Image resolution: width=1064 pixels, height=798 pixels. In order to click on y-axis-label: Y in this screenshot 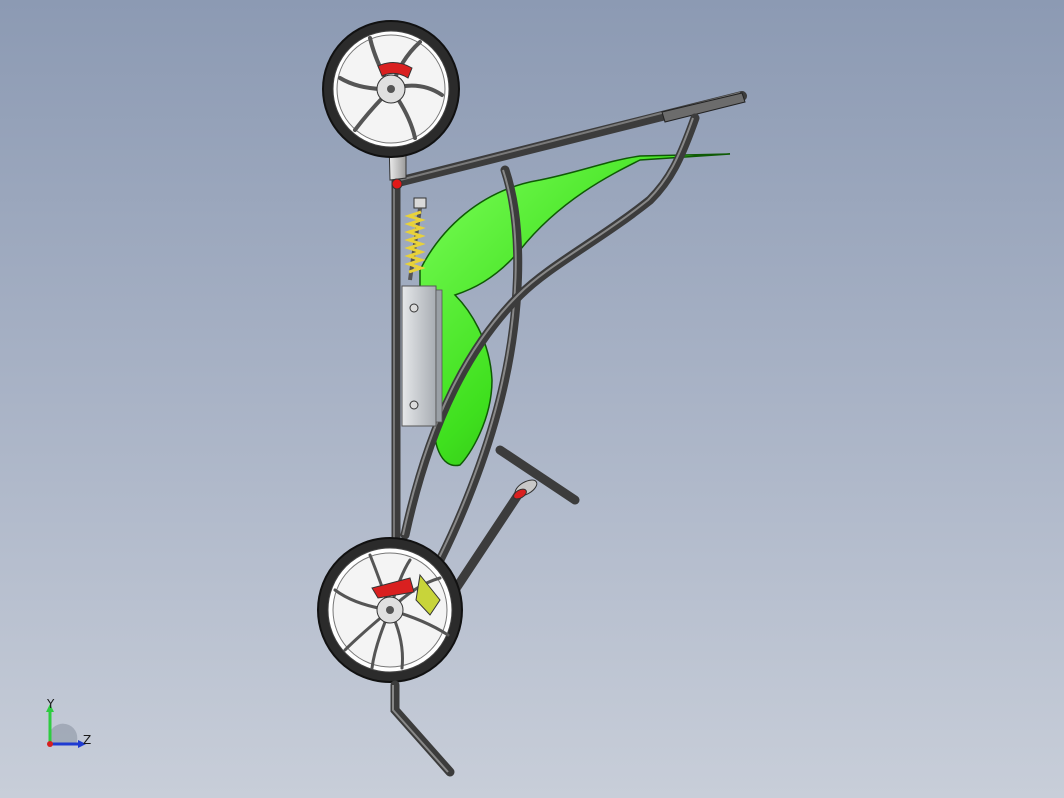, I will do `click(51, 704)`.